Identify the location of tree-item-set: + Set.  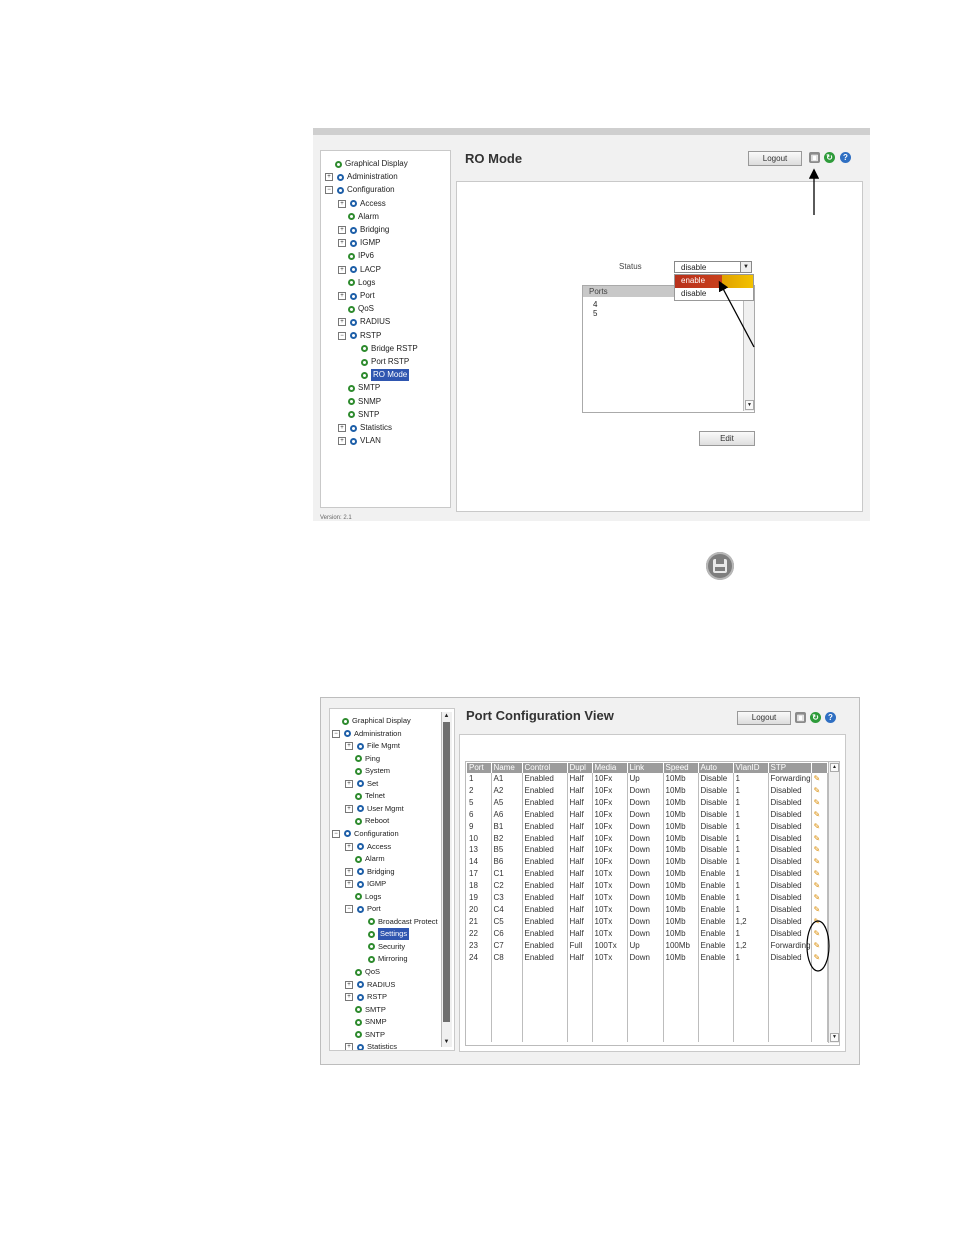
(361, 784).